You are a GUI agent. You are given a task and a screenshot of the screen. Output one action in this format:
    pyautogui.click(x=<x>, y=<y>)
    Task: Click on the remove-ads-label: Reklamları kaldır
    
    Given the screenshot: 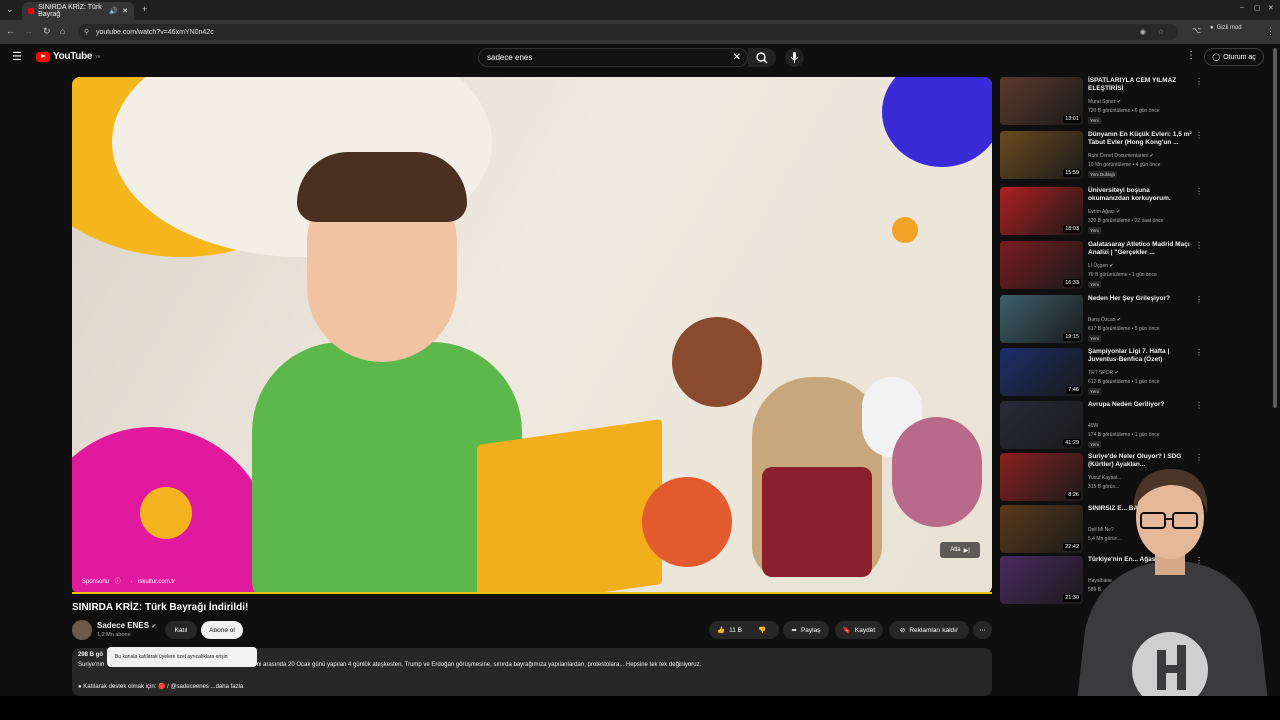 What is the action you would take?
    pyautogui.click(x=934, y=630)
    